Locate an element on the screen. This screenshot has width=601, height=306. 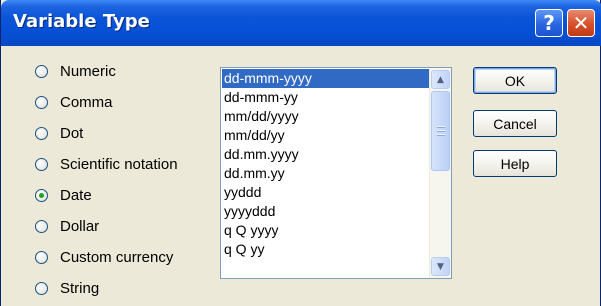
list-item: mm/dd/yyyy is located at coordinates (325, 116).